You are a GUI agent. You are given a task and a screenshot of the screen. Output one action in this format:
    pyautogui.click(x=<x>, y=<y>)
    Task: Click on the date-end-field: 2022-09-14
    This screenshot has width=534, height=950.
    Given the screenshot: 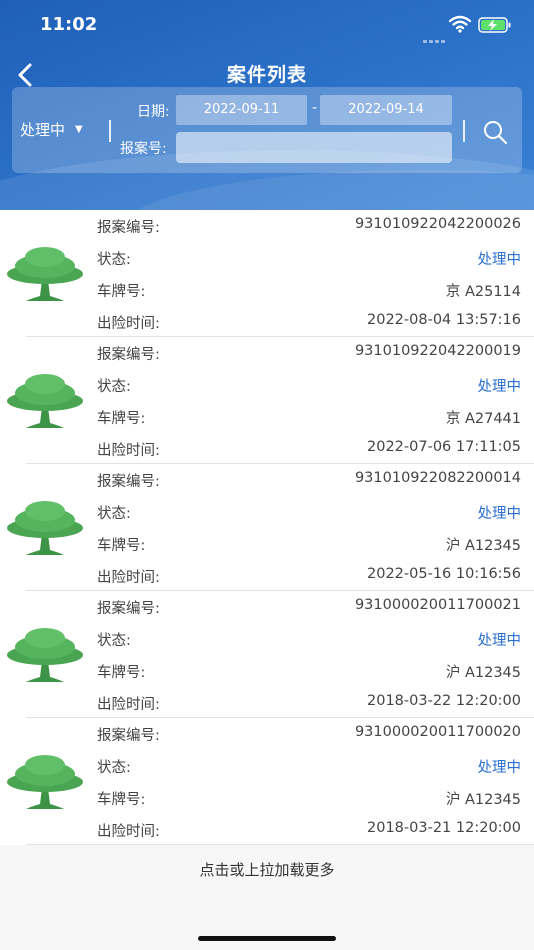 What is the action you would take?
    pyautogui.click(x=386, y=110)
    